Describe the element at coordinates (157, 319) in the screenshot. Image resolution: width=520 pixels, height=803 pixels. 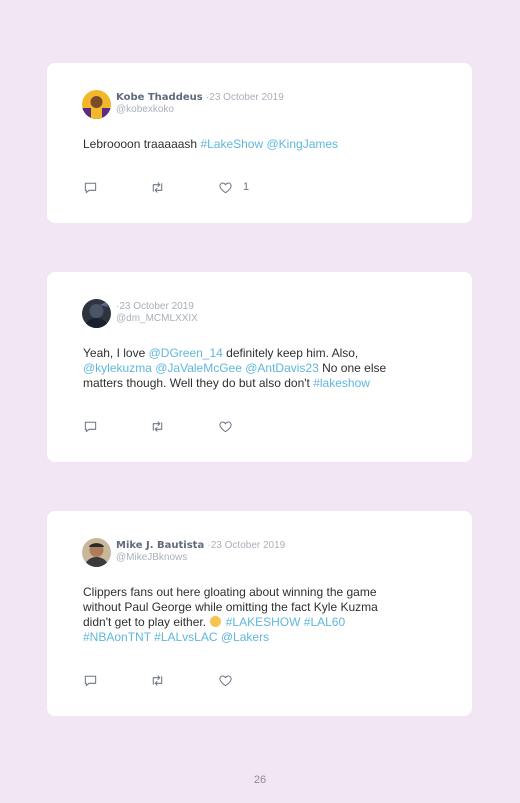
I see `author-handle: @dm_MCMLXXIX` at that location.